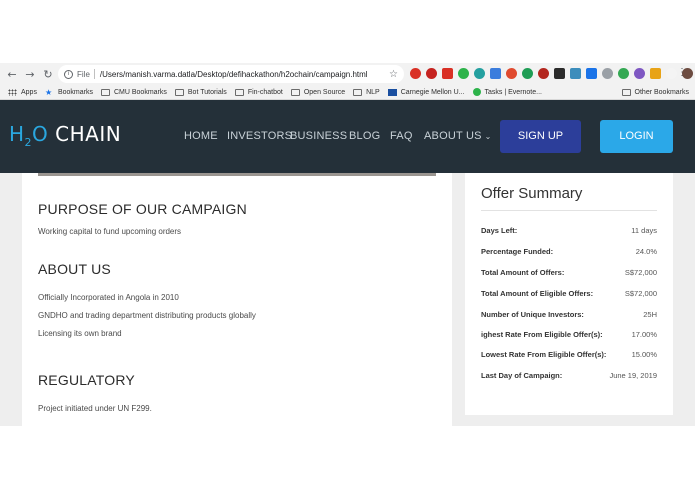 This screenshot has height=494, width=695. I want to click on regulatory-title: REGULATORY, so click(86, 380).